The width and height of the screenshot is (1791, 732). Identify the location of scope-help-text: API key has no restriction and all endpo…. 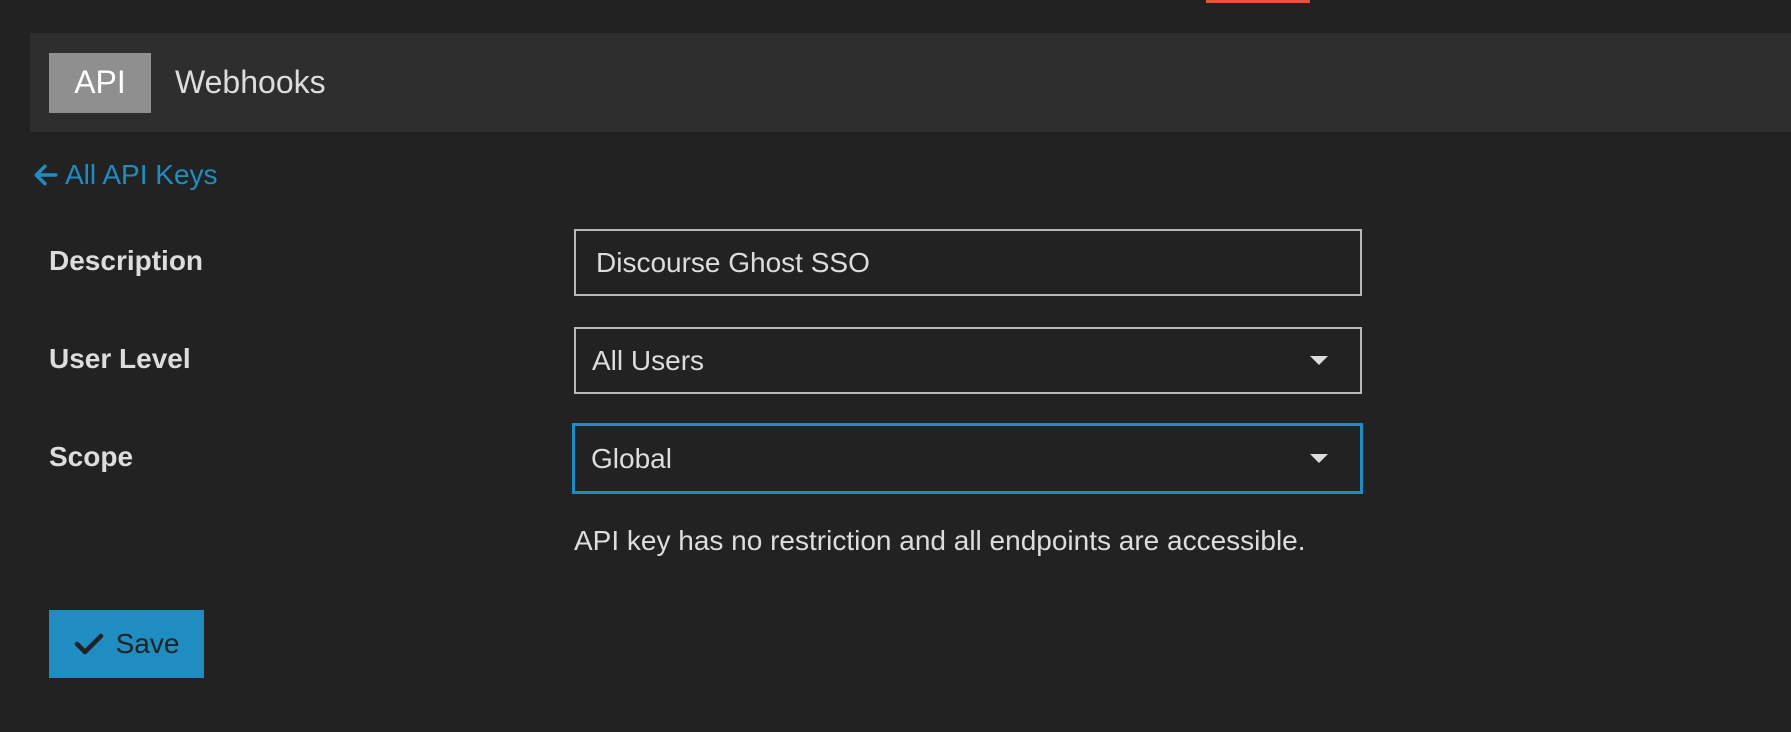
(940, 540).